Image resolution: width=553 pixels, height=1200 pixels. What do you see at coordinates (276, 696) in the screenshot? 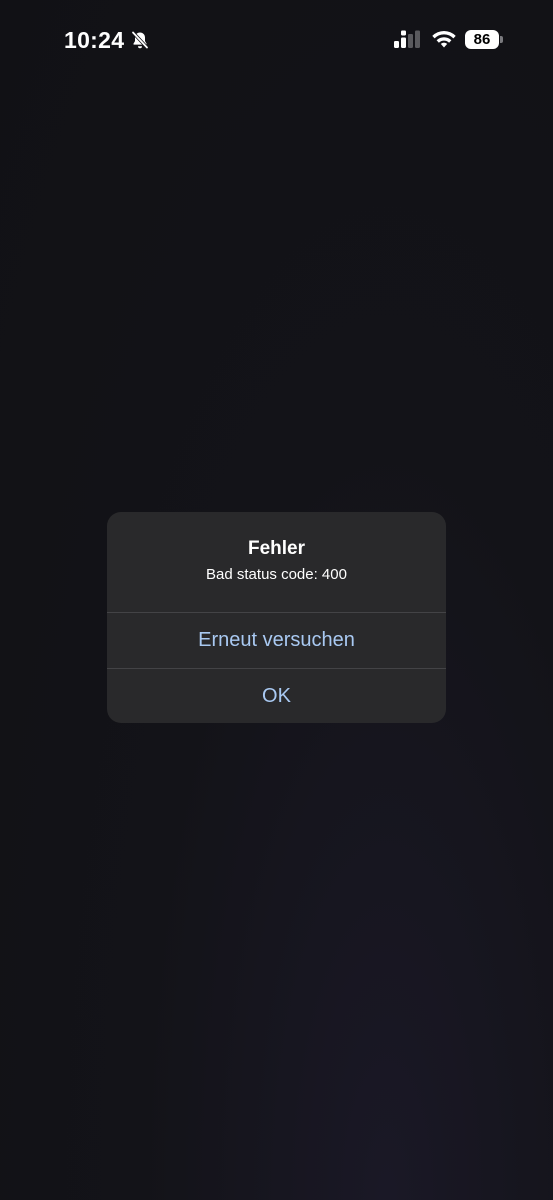
I see `ok-button: OK` at bounding box center [276, 696].